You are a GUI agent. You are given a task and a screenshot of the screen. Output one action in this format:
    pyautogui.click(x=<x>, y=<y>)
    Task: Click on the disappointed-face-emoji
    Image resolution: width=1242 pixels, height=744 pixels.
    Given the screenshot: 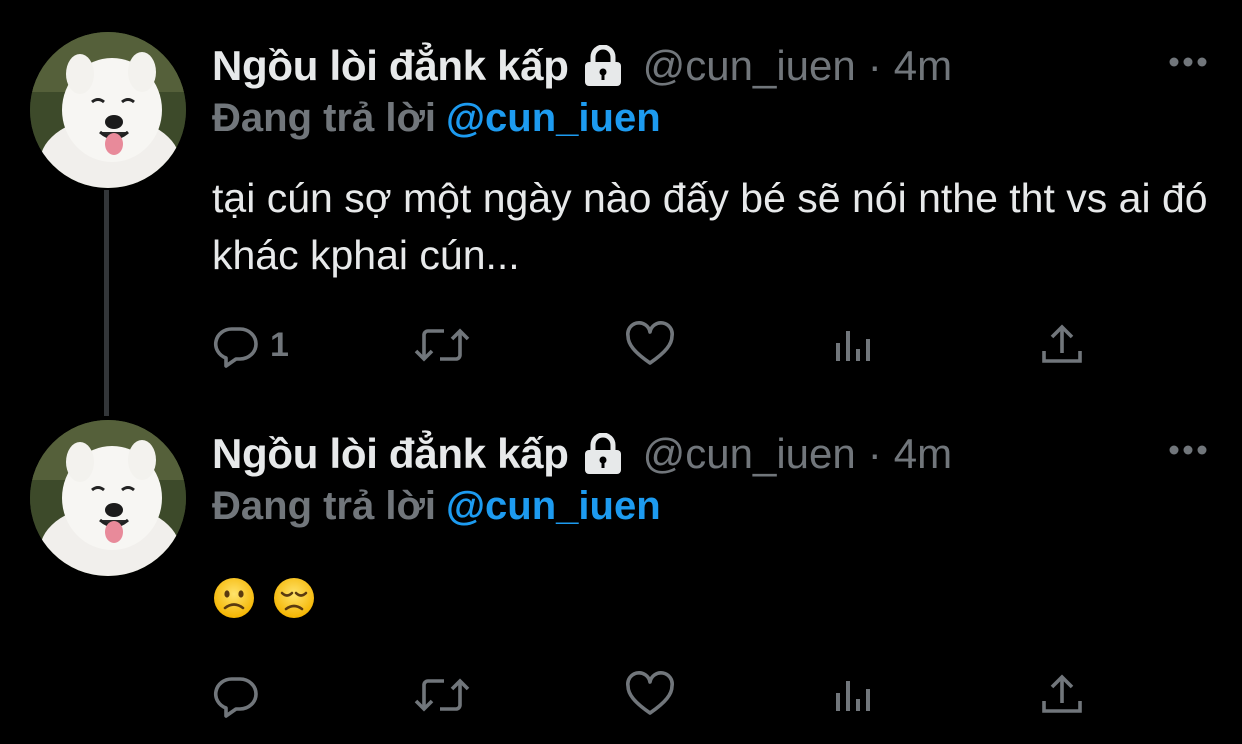 What is the action you would take?
    pyautogui.click(x=294, y=598)
    